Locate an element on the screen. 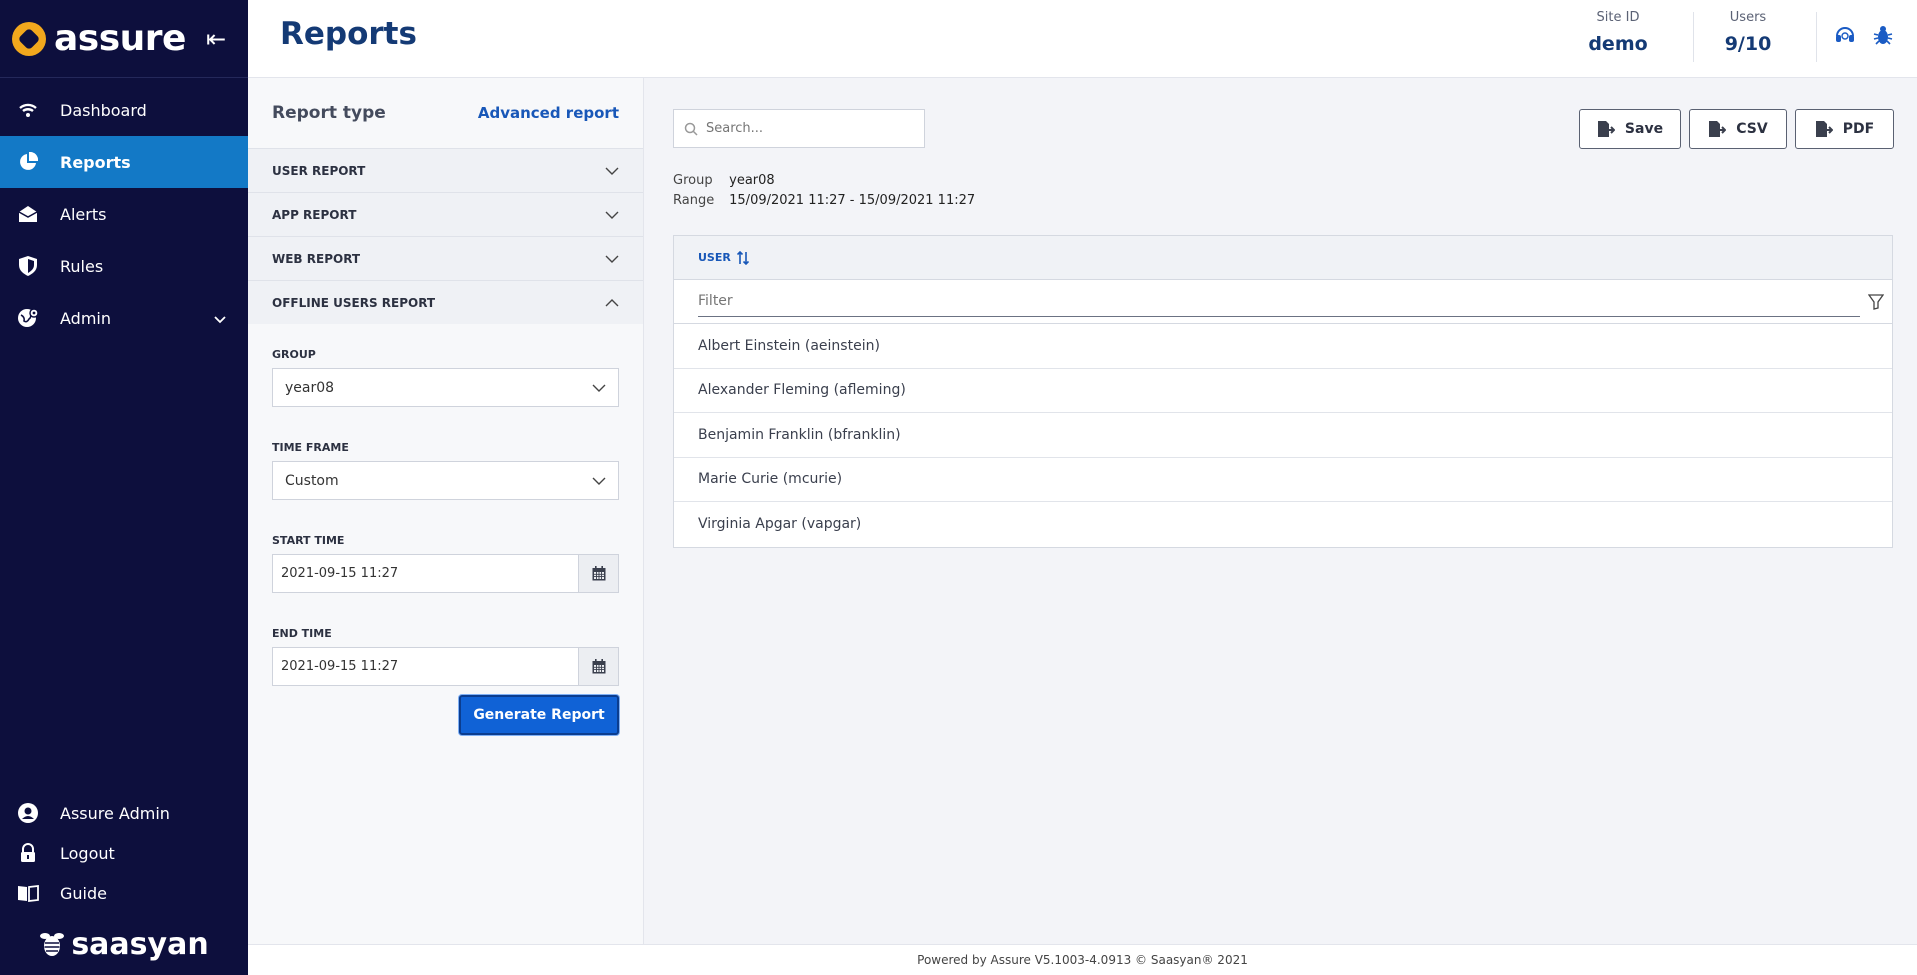 This screenshot has height=975, width=1917. accordion-label: OFFLINE USERS REPORT is located at coordinates (354, 302).